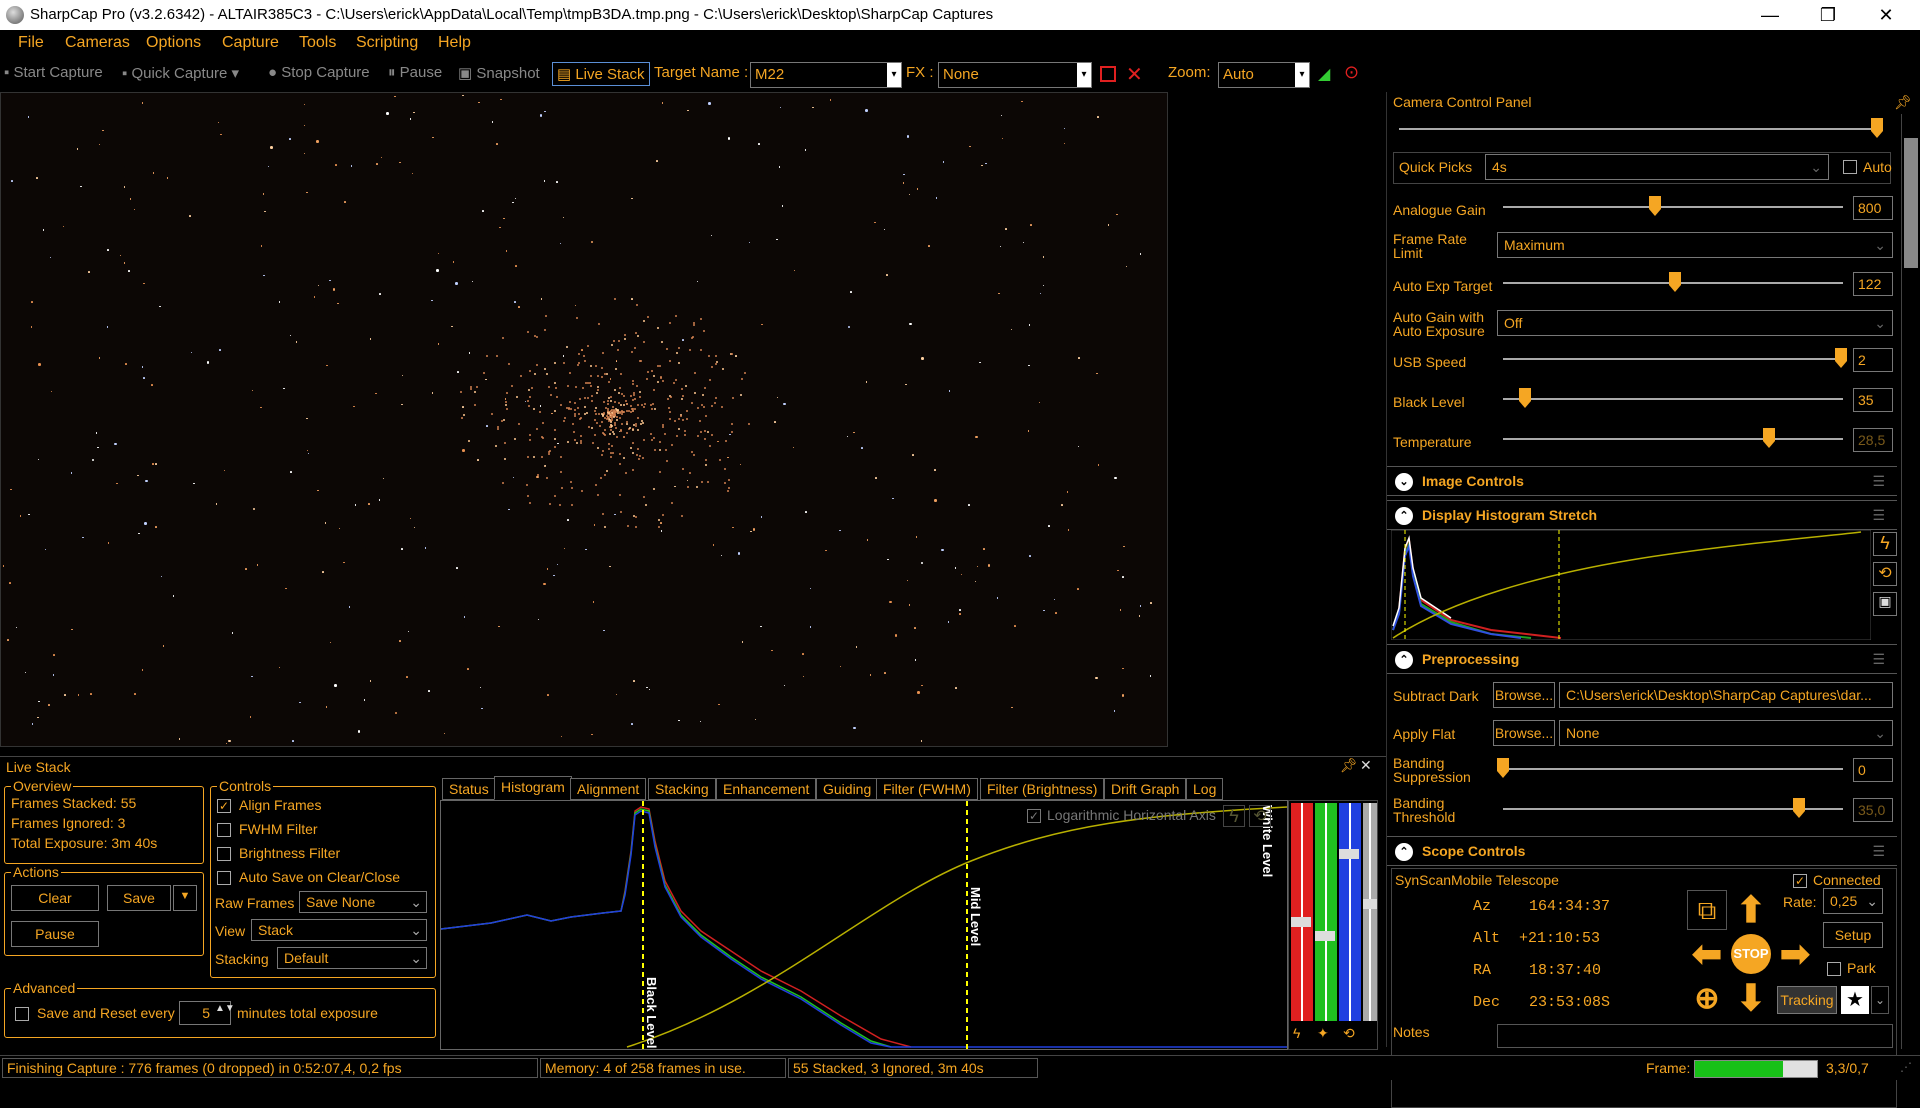 The image size is (1920, 1108). Describe the element at coordinates (1855, 1000) in the screenshot. I see `star-icon: ★` at that location.